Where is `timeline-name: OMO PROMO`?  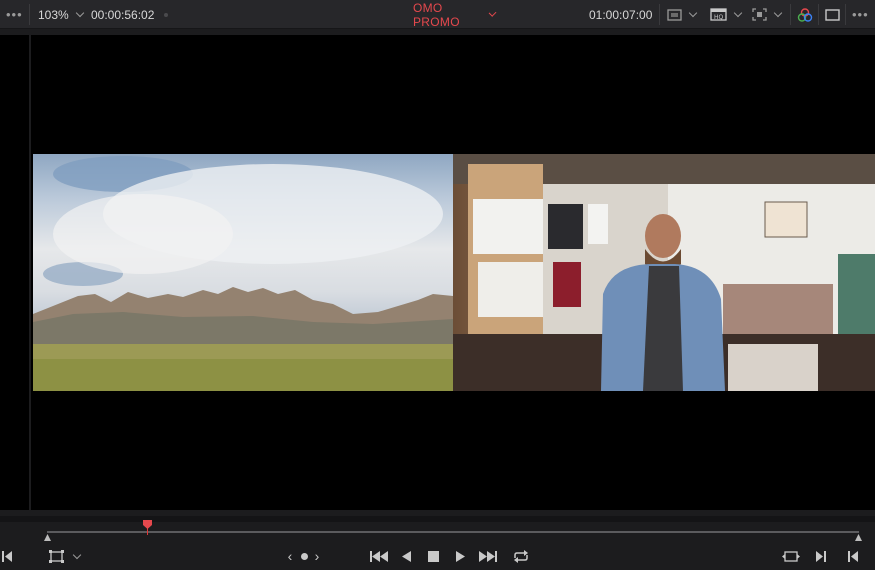 timeline-name: OMO PROMO is located at coordinates (436, 14).